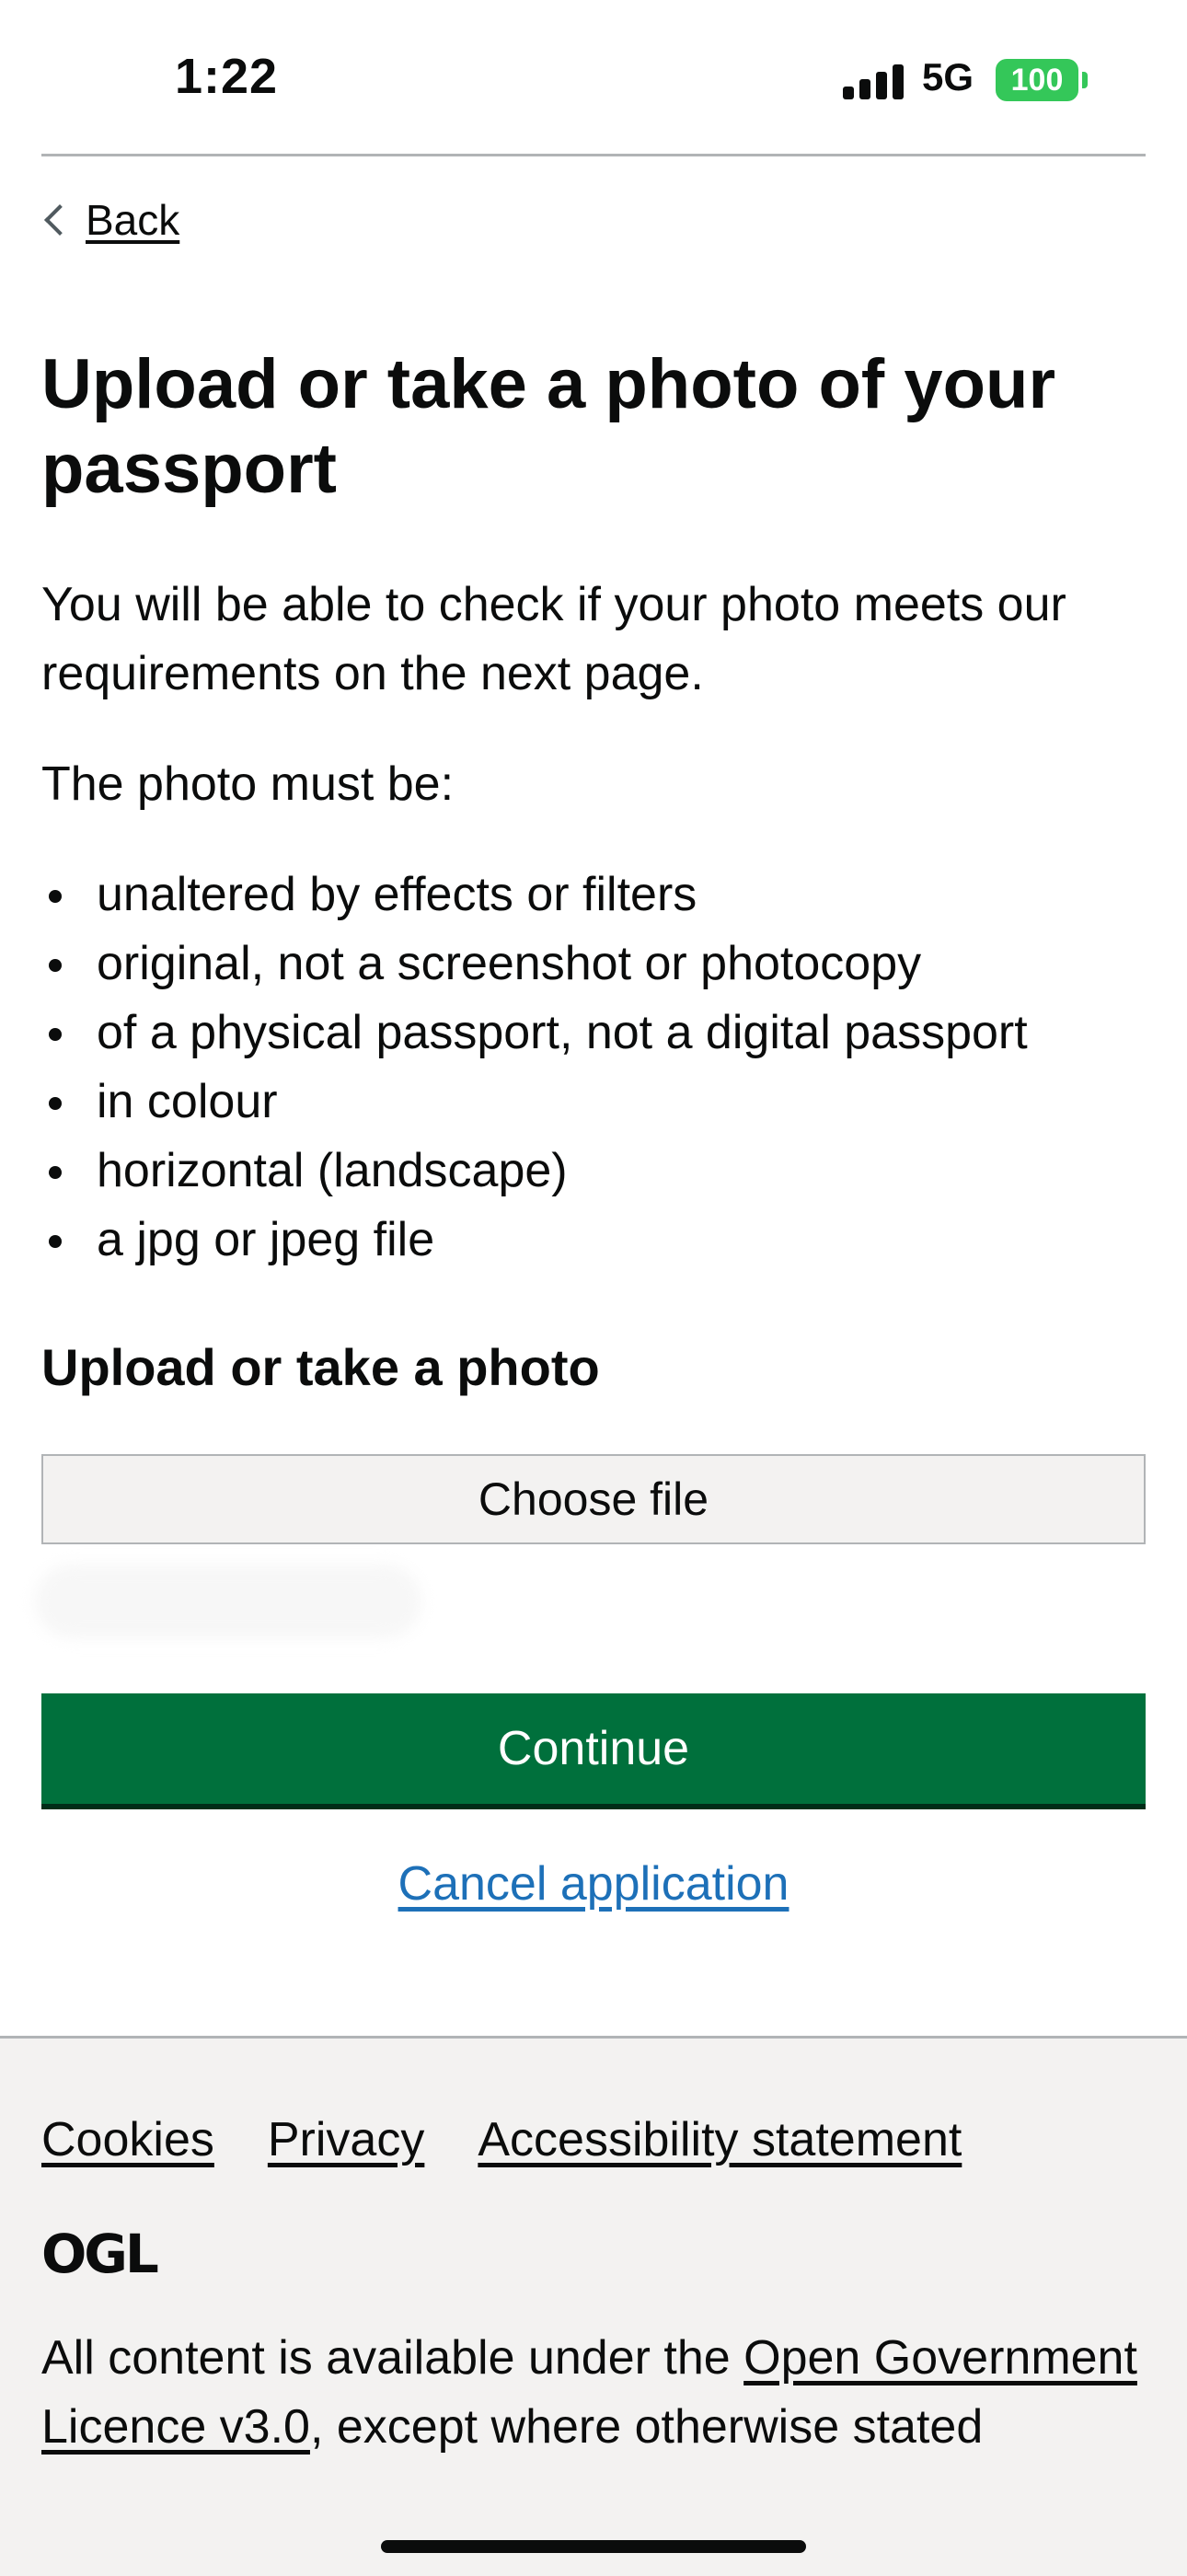 The height and width of the screenshot is (2576, 1187). Describe the element at coordinates (593, 1499) in the screenshot. I see `choose-file-button: Choose file` at that location.